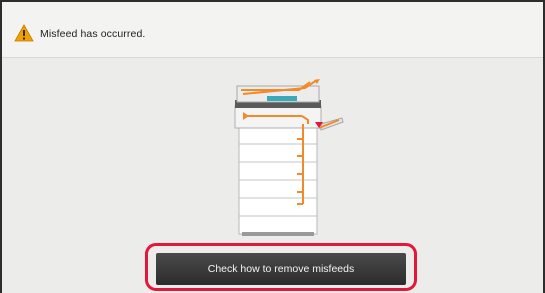 The height and width of the screenshot is (293, 545). Describe the element at coordinates (24, 33) in the screenshot. I see `warning-icon` at that location.